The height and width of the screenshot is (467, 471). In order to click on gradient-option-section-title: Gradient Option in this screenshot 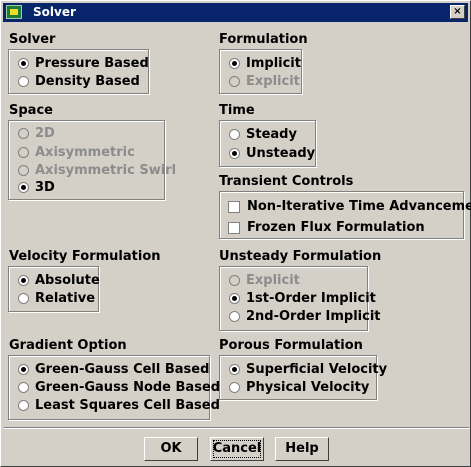, I will do `click(68, 345)`.